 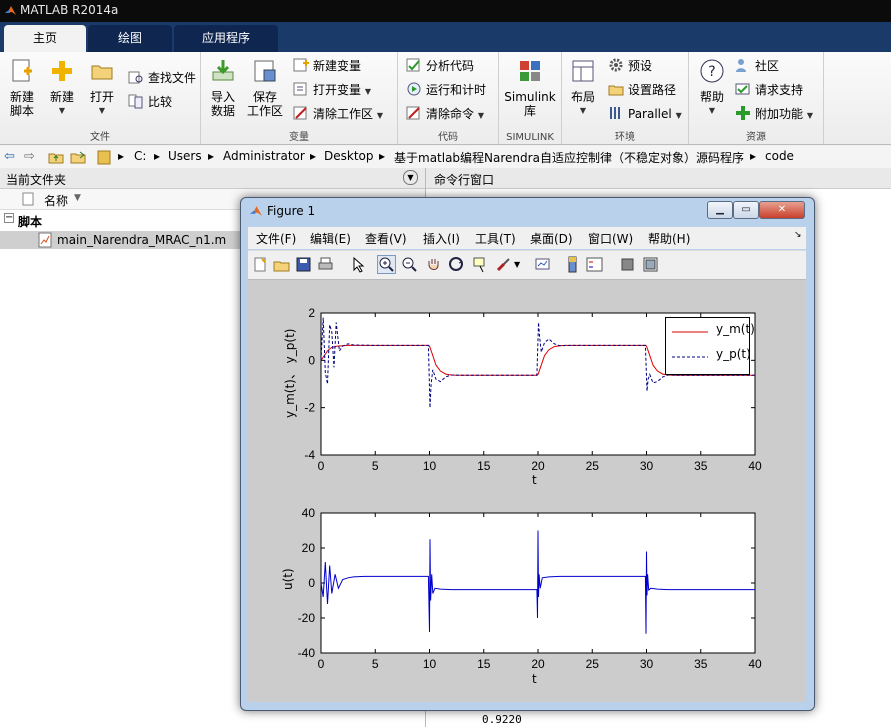 What do you see at coordinates (448, 137) in the screenshot?
I see `code-group-name: 代码` at bounding box center [448, 137].